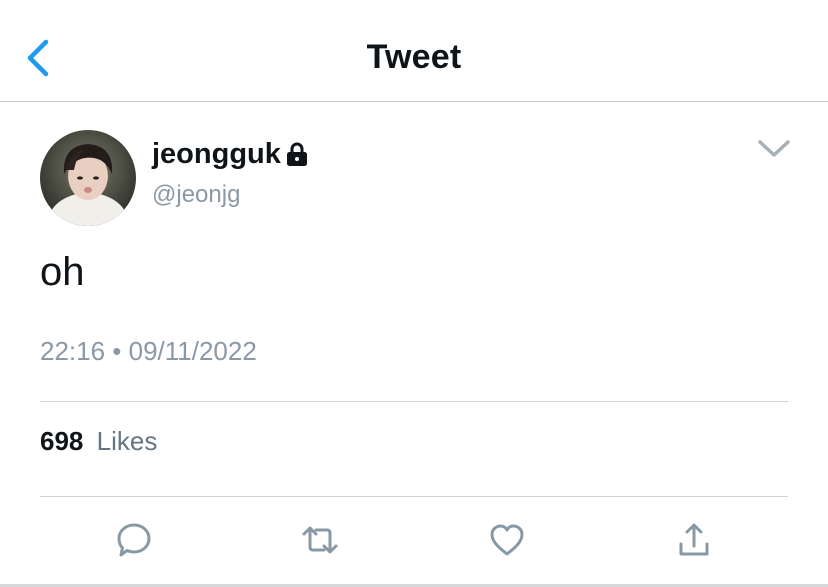 The height and width of the screenshot is (587, 828). What do you see at coordinates (127, 441) in the screenshot?
I see `likes-label: Likes` at bounding box center [127, 441].